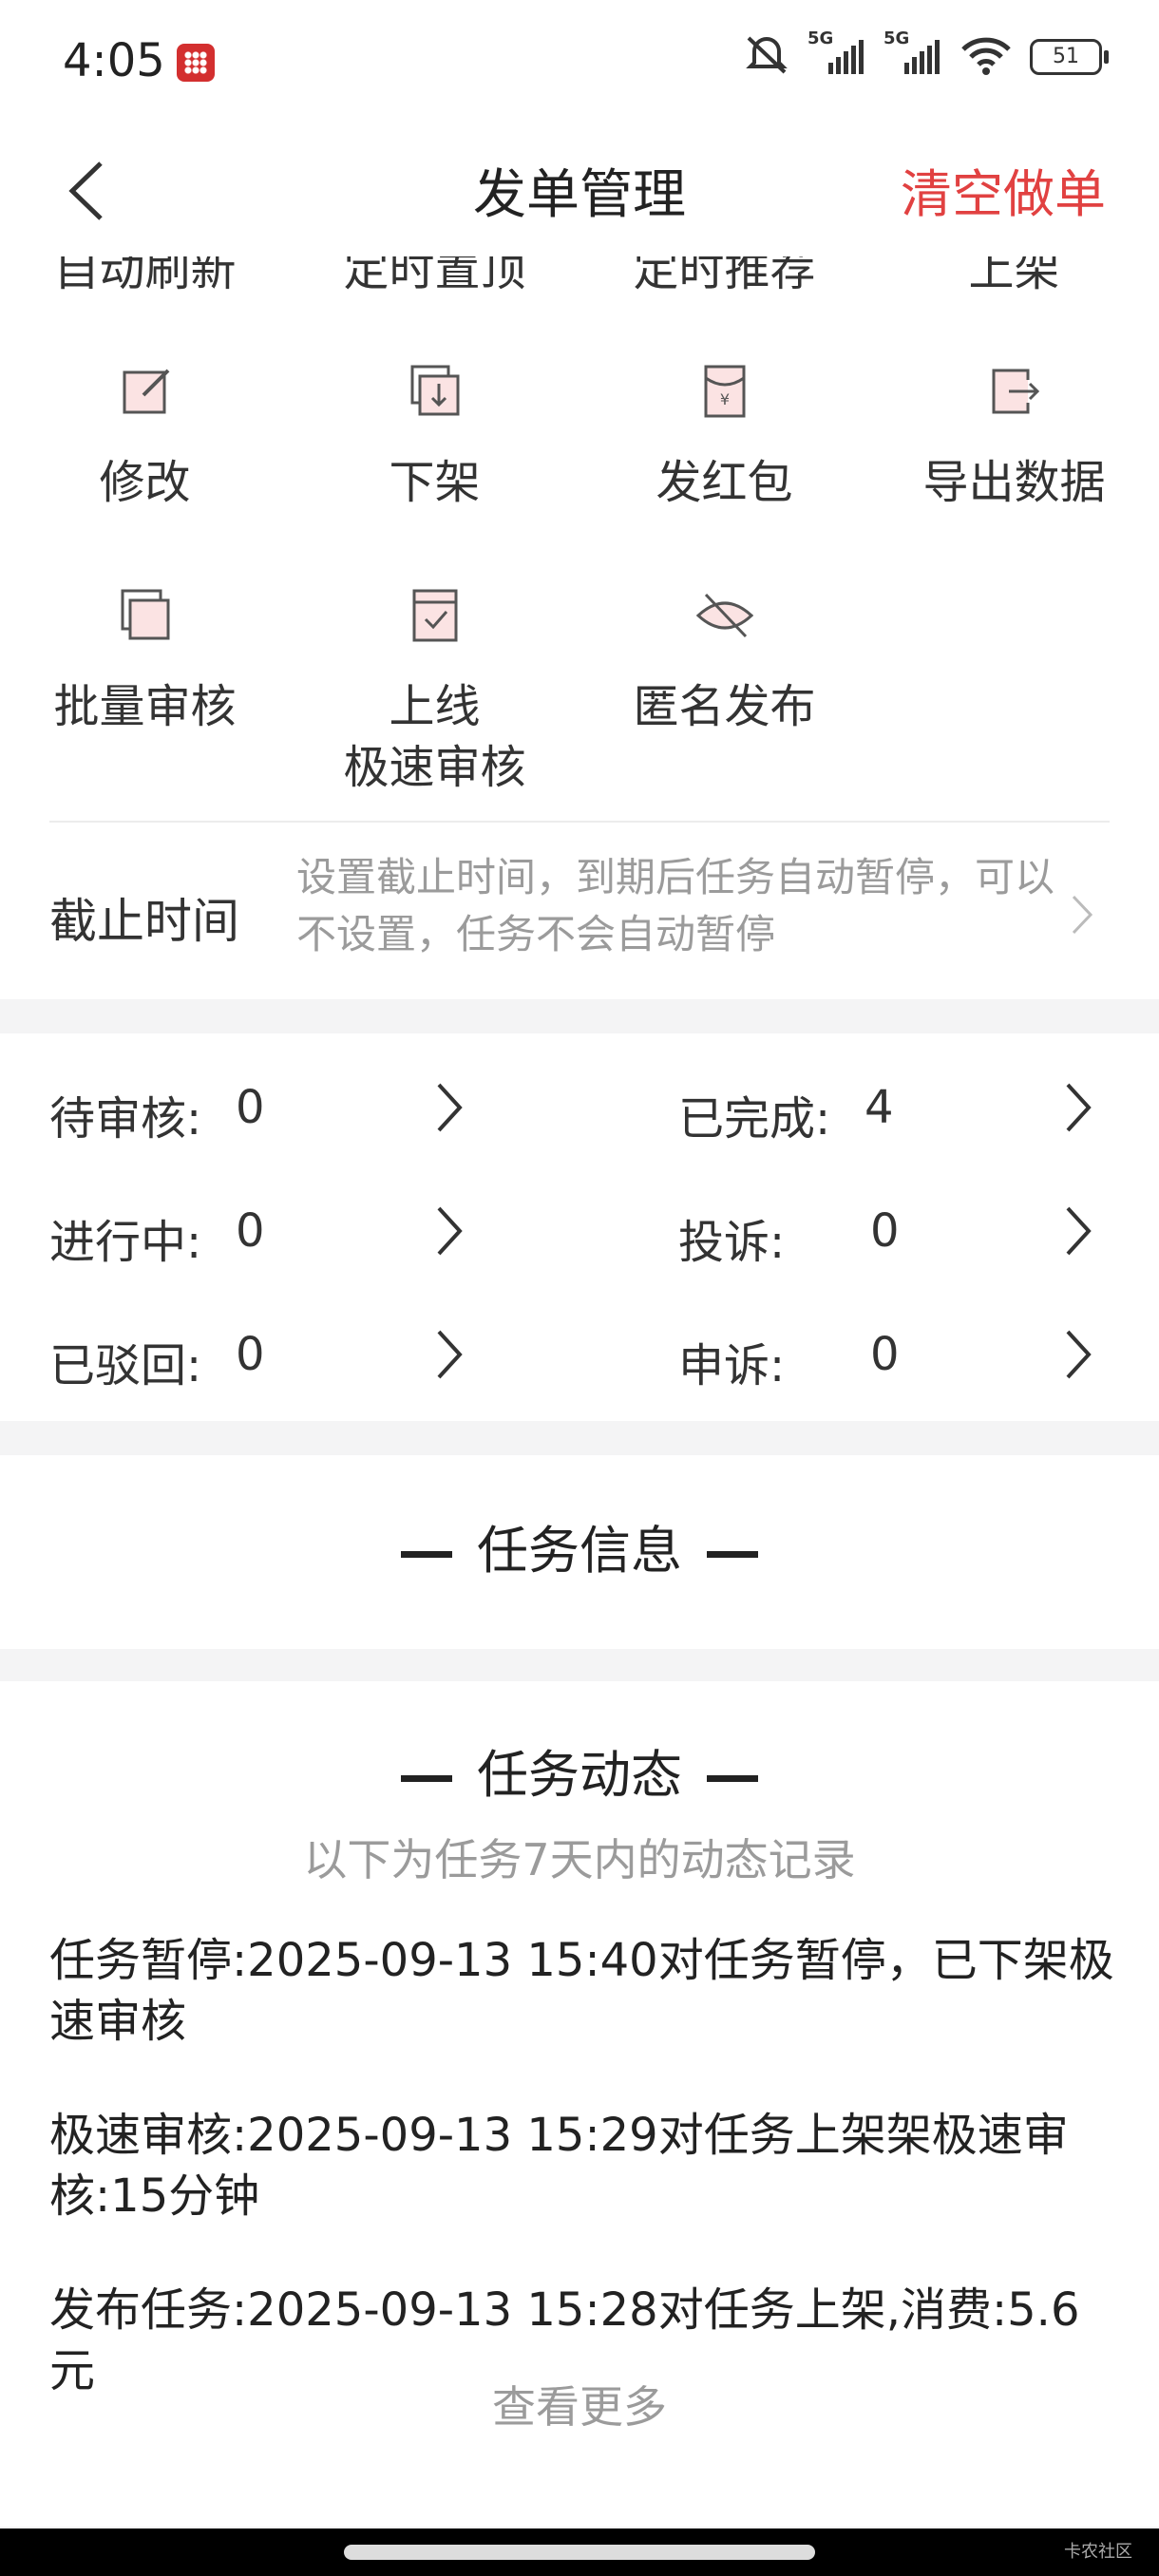  I want to click on batch-review-button: 批量审核, so click(145, 692).